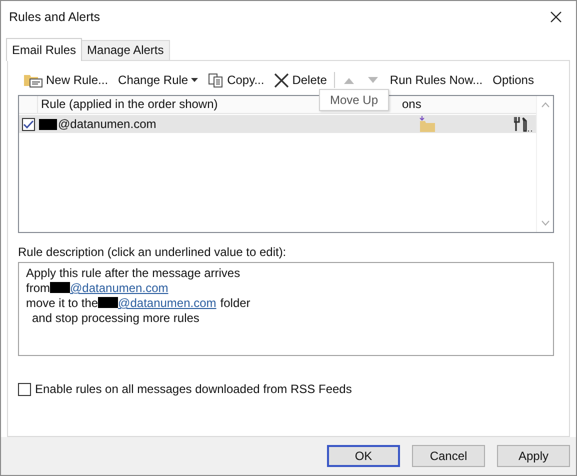  Describe the element at coordinates (524, 124) in the screenshot. I see `tools-icon` at that location.